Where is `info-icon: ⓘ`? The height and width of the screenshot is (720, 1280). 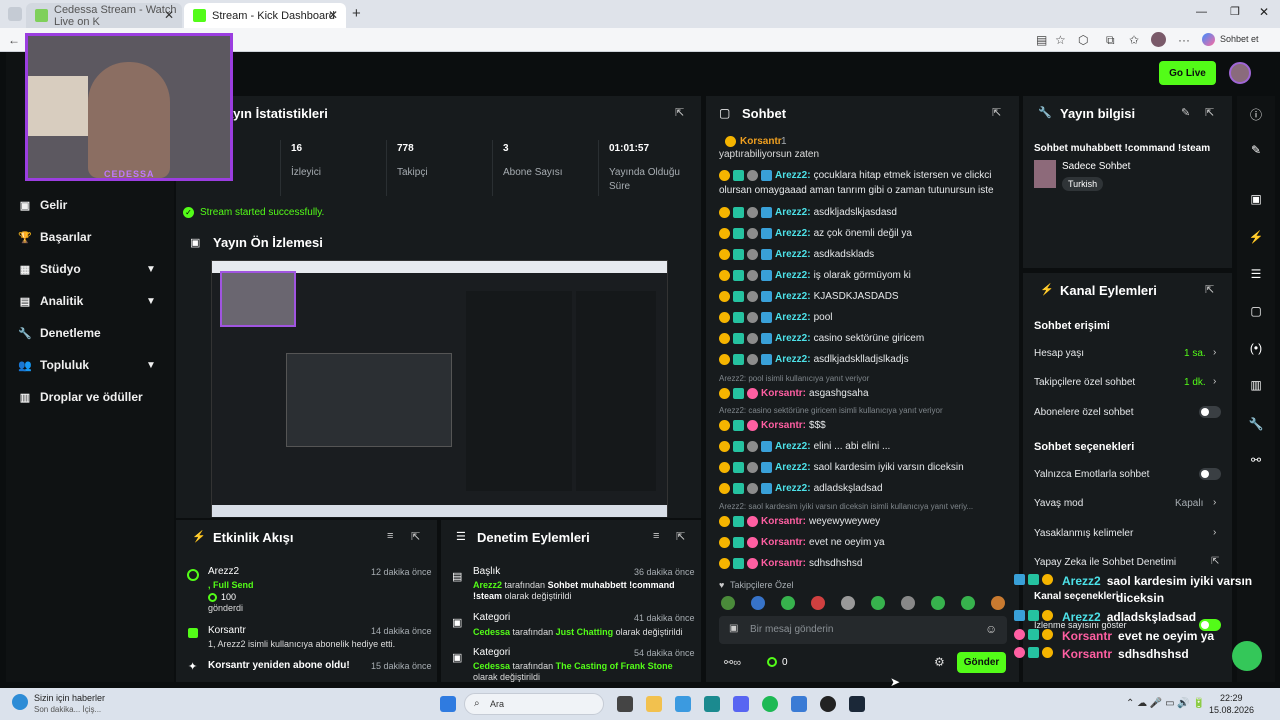
info-icon: ⓘ is located at coordinates (1256, 114).